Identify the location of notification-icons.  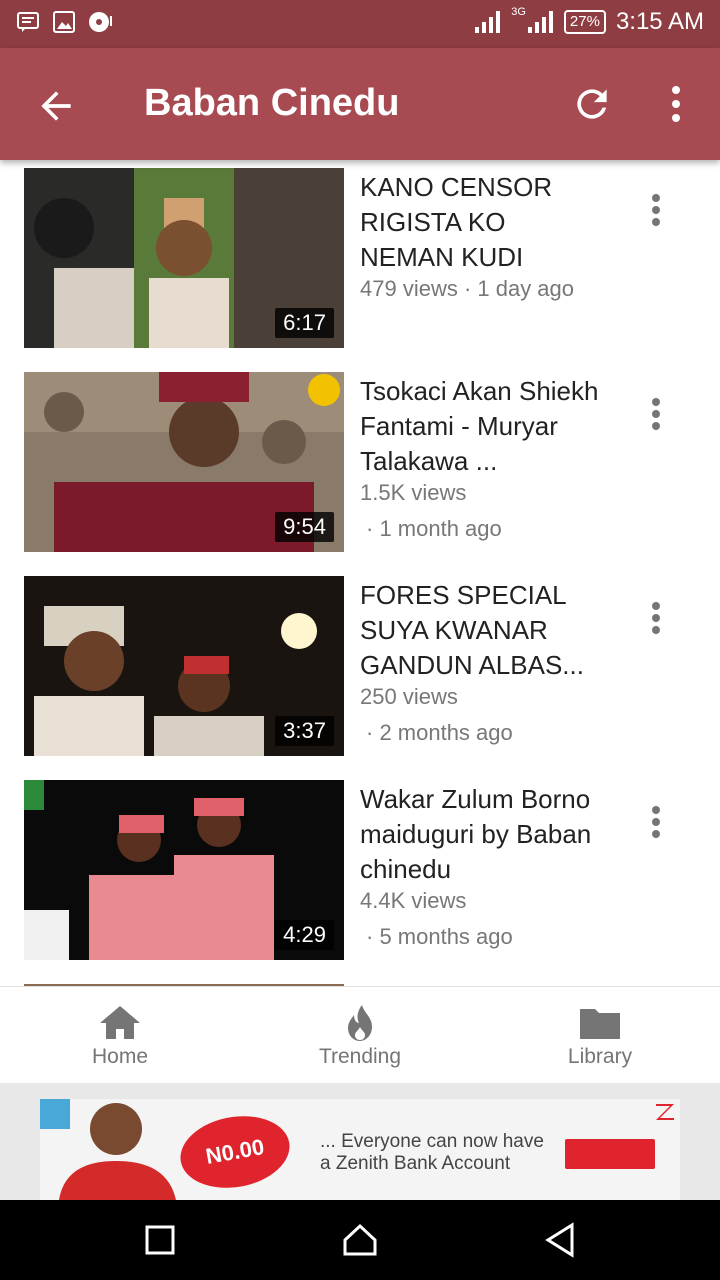
(65, 22).